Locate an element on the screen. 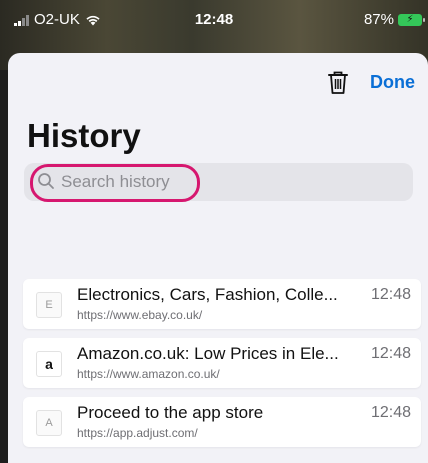 The width and height of the screenshot is (428, 463). trash-icon is located at coordinates (338, 82).